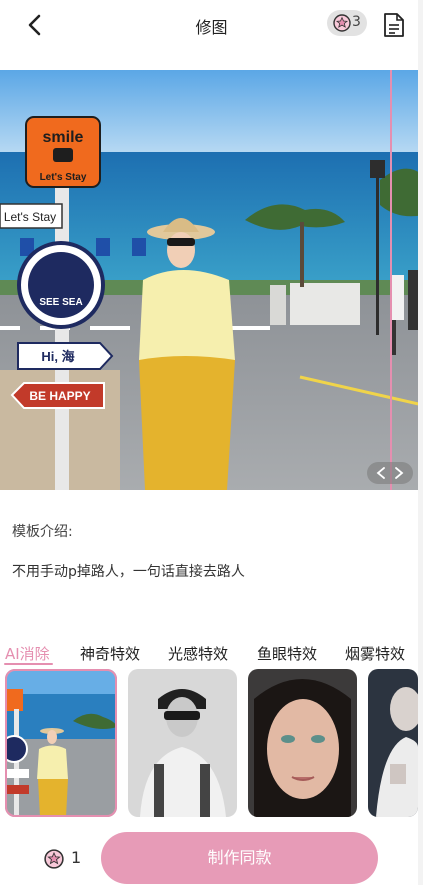 Image resolution: width=423 pixels, height=885 pixels. What do you see at coordinates (198, 653) in the screenshot?
I see `tab-light-effect: 光感特效` at bounding box center [198, 653].